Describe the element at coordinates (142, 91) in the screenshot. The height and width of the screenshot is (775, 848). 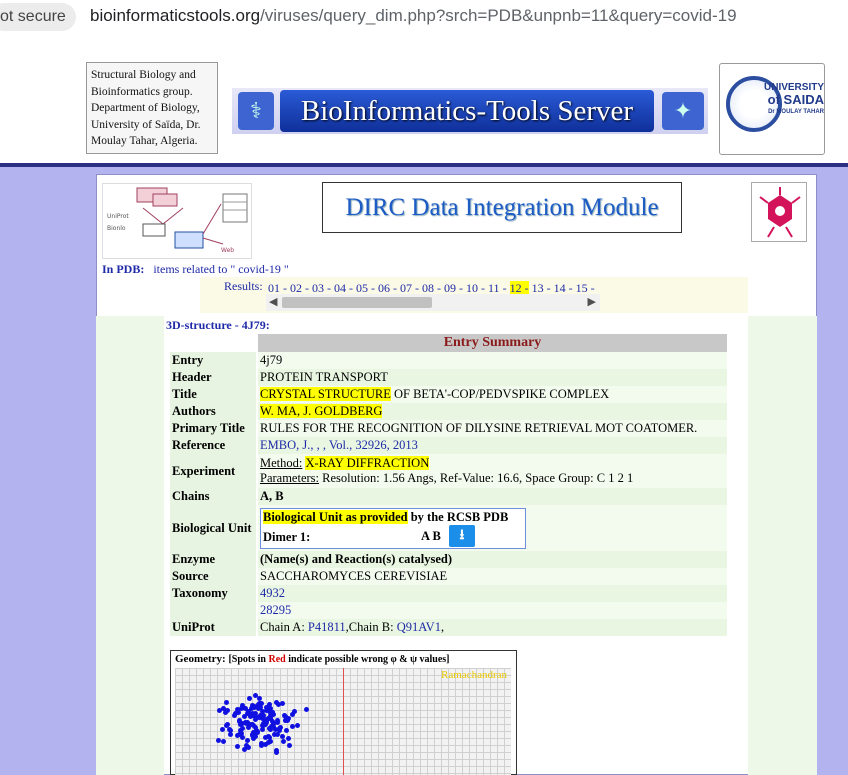
I see `group-line: Bioinformatics group.` at that location.